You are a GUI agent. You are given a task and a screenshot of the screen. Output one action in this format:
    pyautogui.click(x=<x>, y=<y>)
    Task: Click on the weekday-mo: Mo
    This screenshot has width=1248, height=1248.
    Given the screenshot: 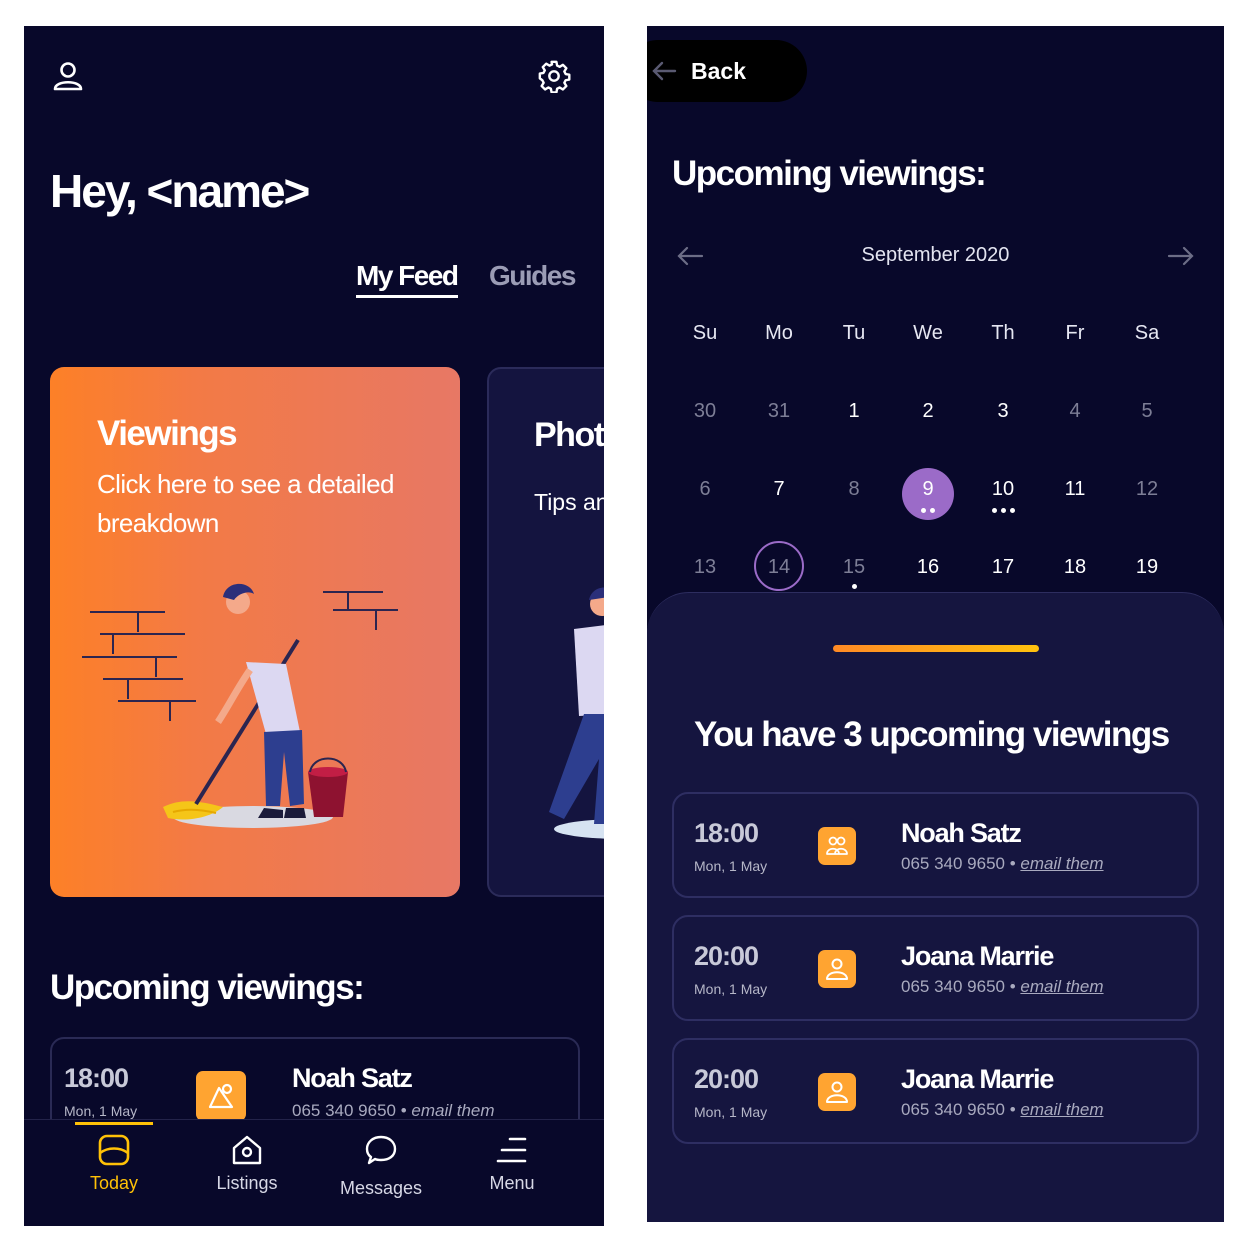 What is the action you would take?
    pyautogui.click(x=779, y=333)
    